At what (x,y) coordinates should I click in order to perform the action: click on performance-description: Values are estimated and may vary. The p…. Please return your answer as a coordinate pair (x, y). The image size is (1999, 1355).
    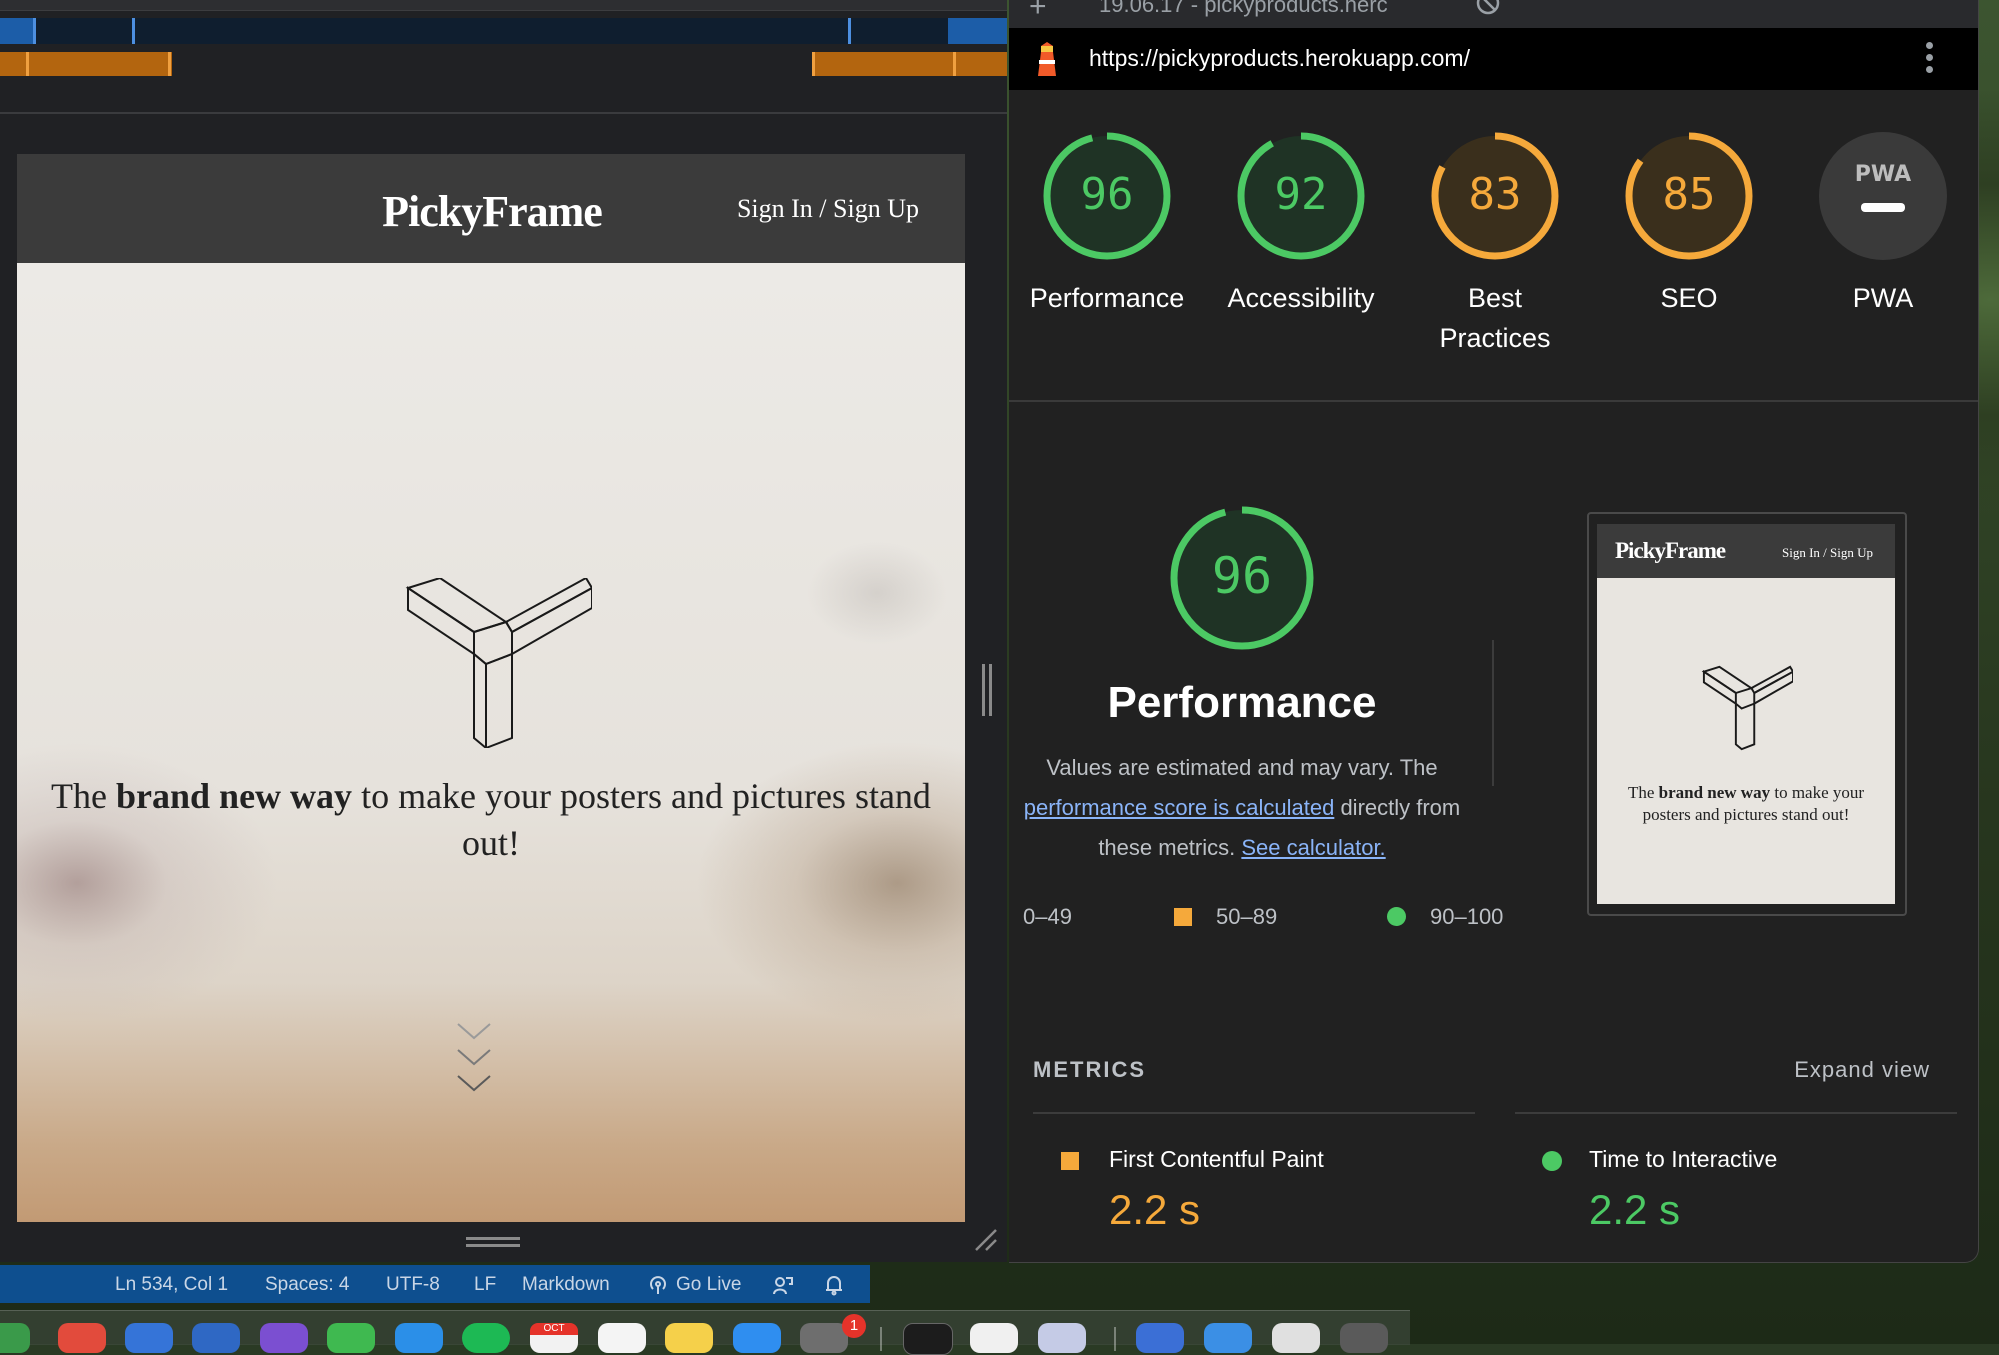
    Looking at the image, I should click on (1242, 807).